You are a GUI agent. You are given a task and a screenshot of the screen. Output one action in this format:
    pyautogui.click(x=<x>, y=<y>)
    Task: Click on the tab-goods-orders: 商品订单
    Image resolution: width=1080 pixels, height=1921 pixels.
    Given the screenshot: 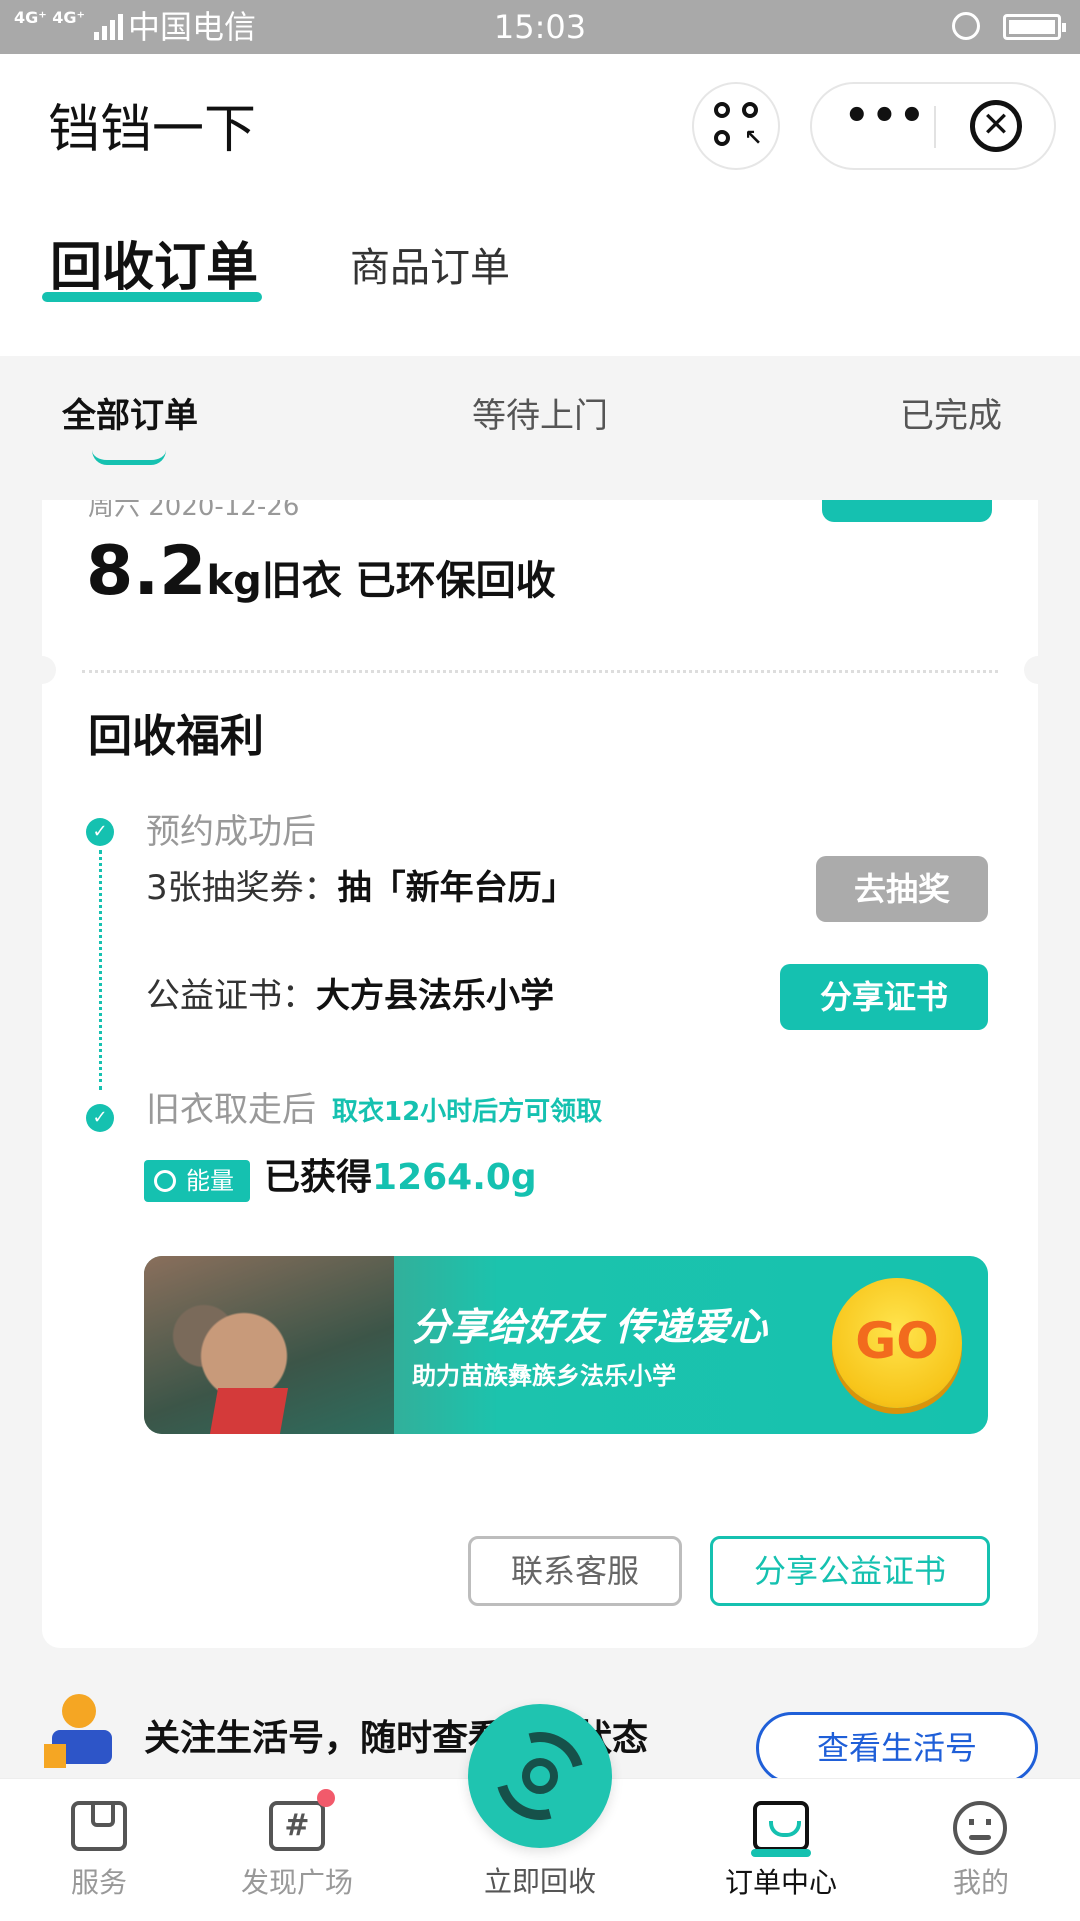 What is the action you would take?
    pyautogui.click(x=430, y=268)
    